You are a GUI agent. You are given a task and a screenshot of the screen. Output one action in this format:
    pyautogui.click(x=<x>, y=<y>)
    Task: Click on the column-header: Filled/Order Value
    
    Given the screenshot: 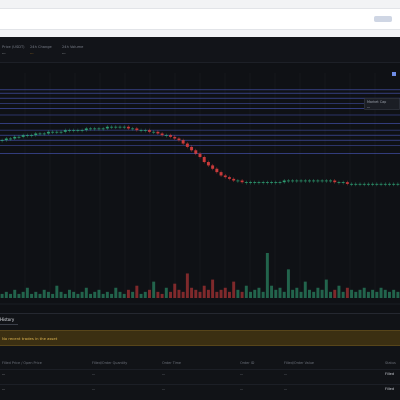 What is the action you would take?
    pyautogui.click(x=299, y=363)
    